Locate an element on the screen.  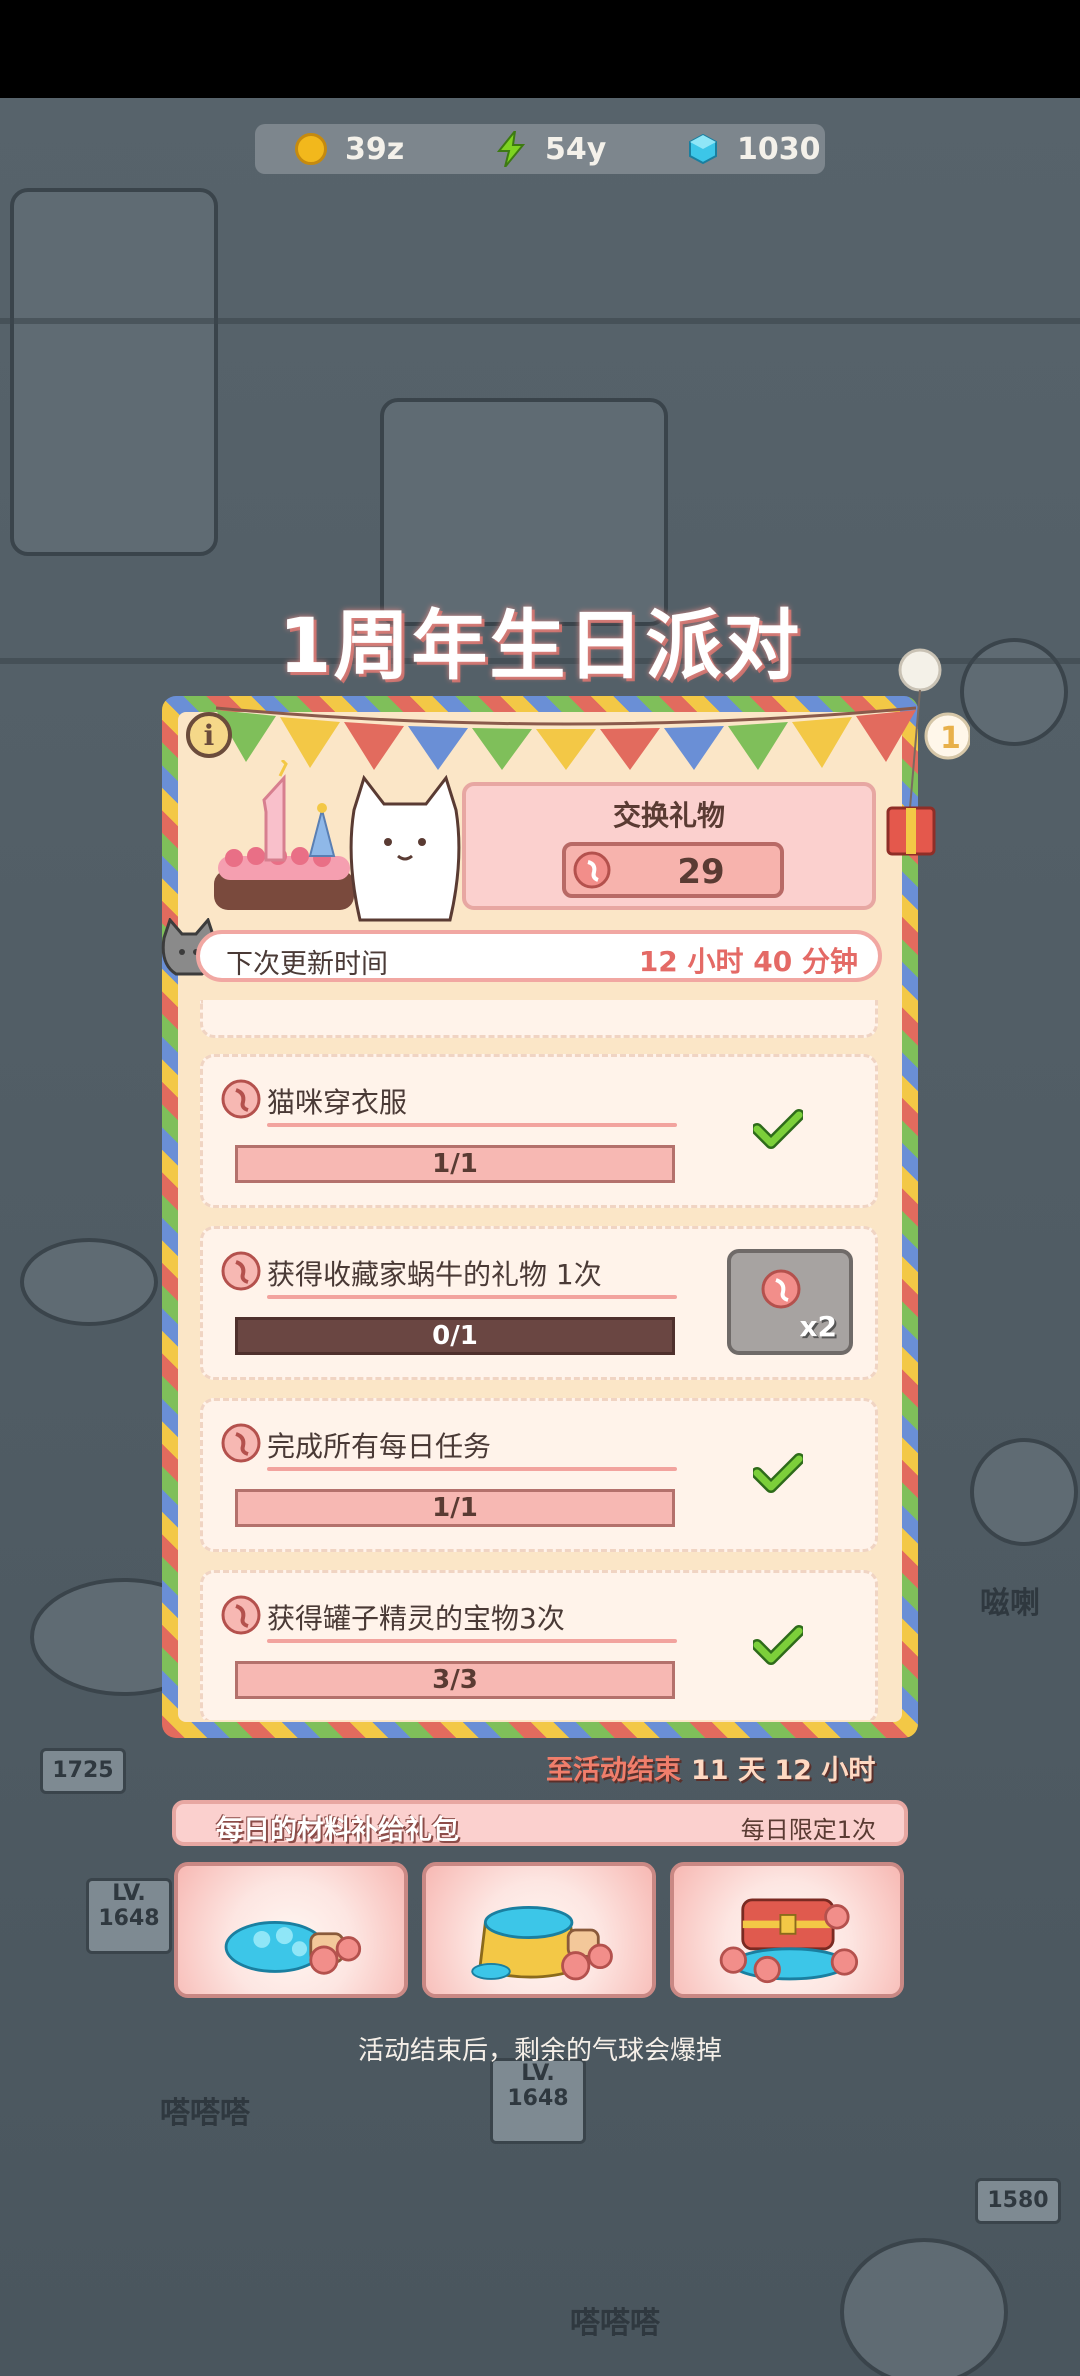
task-title: 完成所有每日任务 is located at coordinates (379, 1446).